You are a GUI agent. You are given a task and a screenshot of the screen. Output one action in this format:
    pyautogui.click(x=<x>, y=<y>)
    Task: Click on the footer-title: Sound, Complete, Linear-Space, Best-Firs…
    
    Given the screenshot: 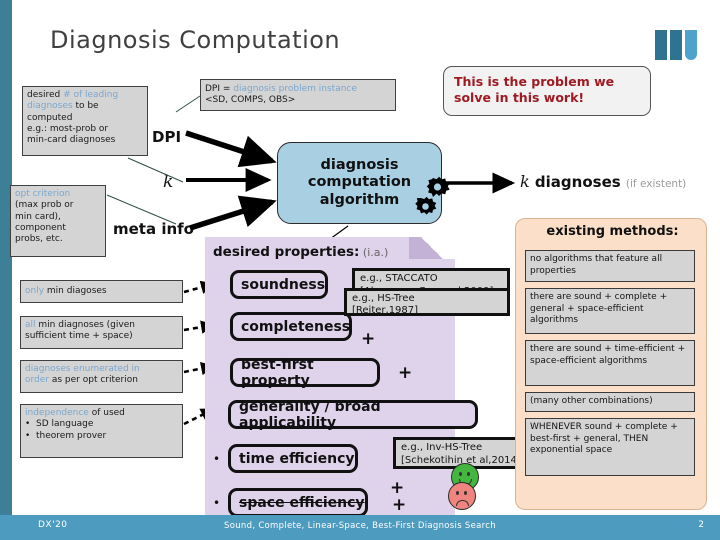 What is the action you would take?
    pyautogui.click(x=360, y=526)
    